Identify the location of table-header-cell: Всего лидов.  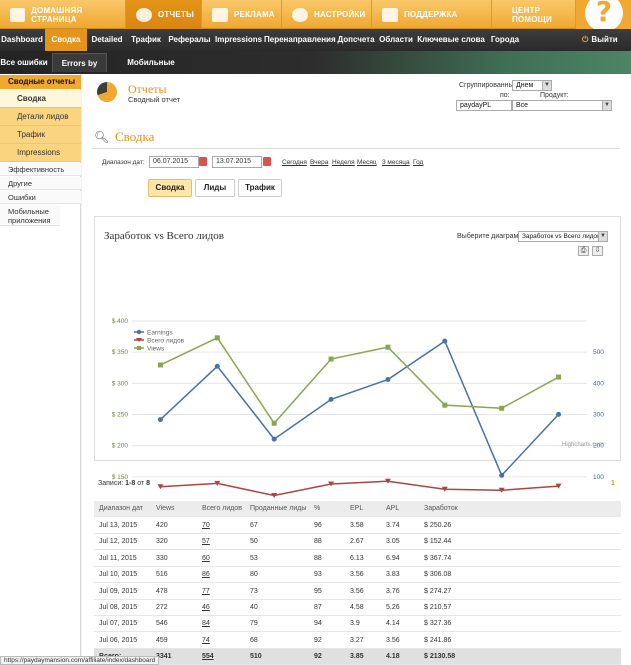
(222, 508).